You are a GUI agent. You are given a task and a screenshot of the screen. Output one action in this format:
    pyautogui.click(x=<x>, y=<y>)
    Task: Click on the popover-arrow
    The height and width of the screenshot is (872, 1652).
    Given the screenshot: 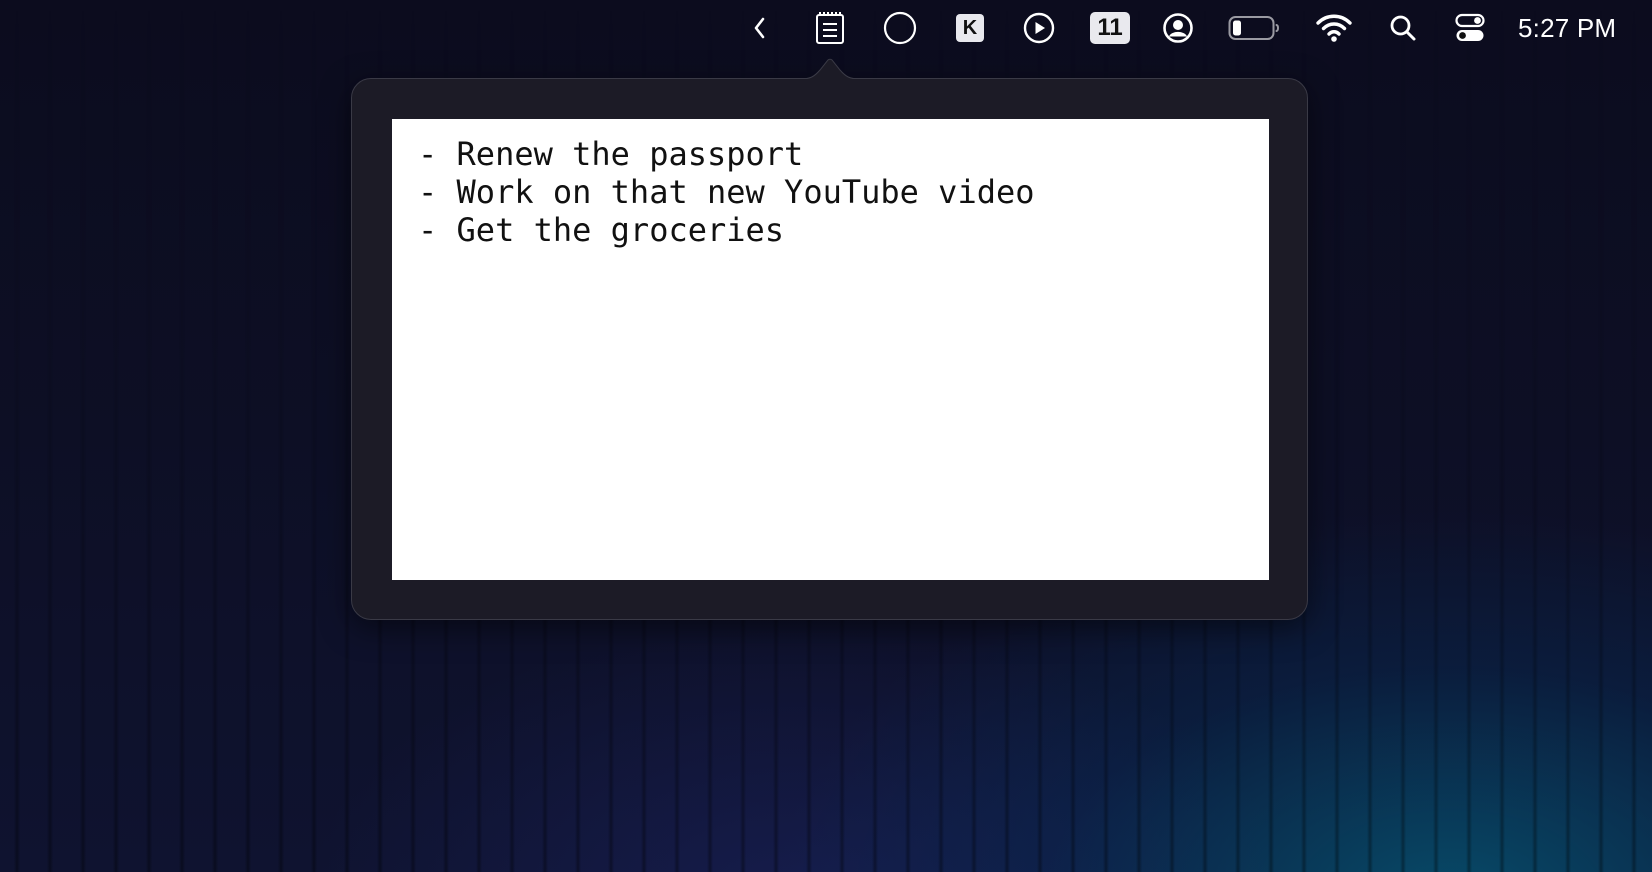 What is the action you would take?
    pyautogui.click(x=830, y=69)
    